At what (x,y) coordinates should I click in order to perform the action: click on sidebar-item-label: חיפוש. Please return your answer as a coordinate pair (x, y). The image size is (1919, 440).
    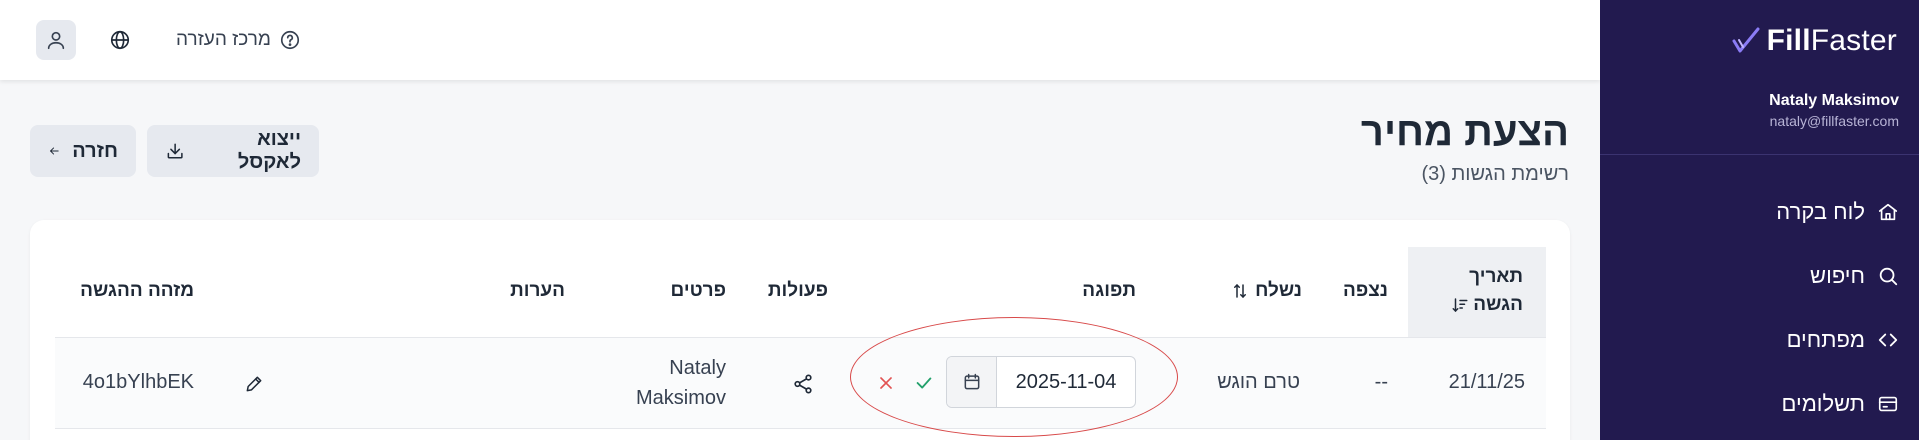
    Looking at the image, I should click on (1837, 275).